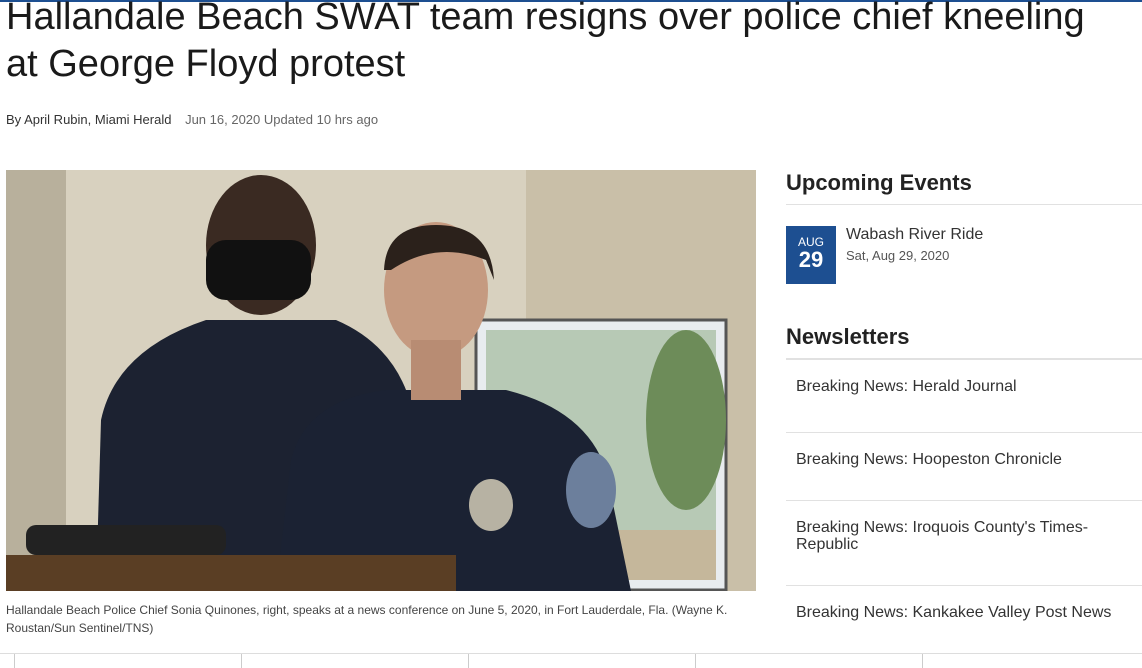  I want to click on article-author: By April Rubin, Miami Herald, so click(88, 119).